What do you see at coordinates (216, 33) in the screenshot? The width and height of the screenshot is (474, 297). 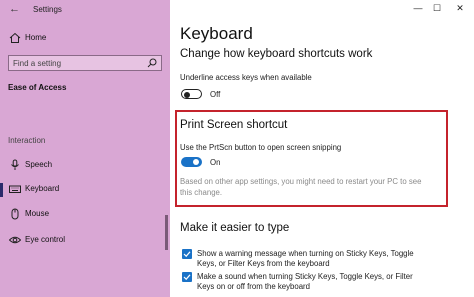 I see `page-title: Keyboard` at bounding box center [216, 33].